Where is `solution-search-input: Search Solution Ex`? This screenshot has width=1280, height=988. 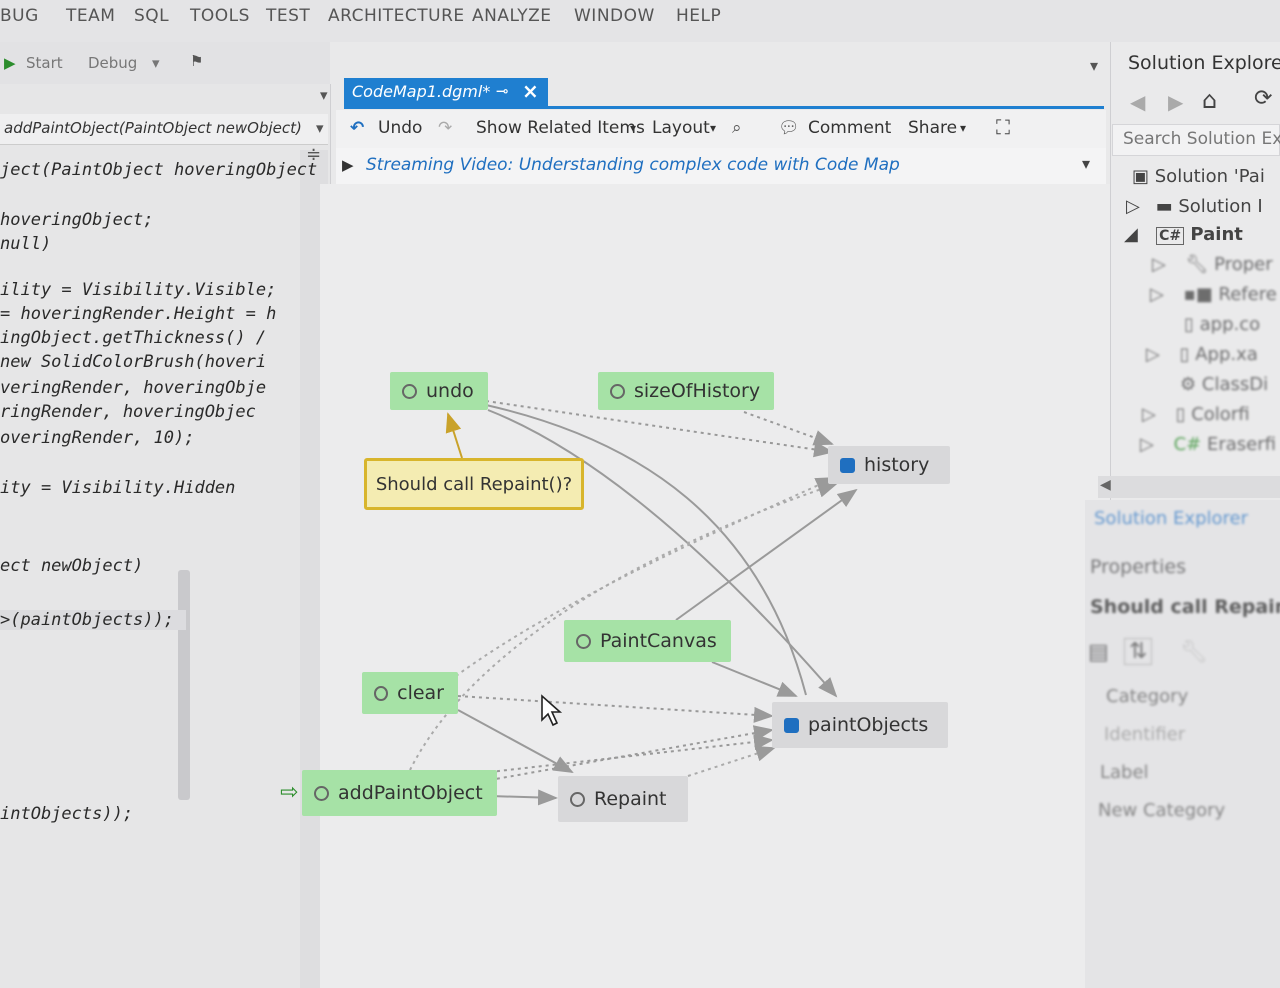
solution-search-input: Search Solution Ex is located at coordinates (1196, 140).